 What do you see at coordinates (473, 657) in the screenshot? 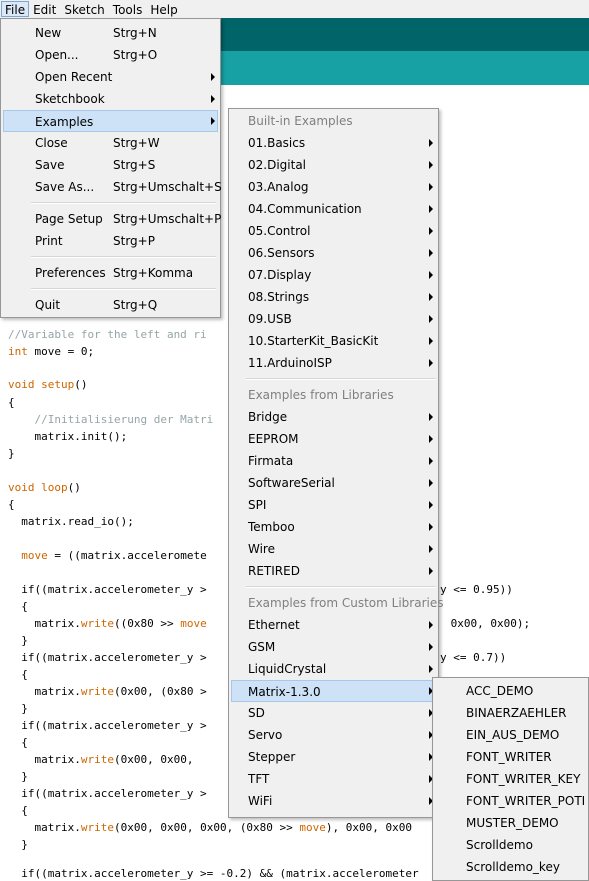
I see `code-line-fragment: y <= 0.7))` at bounding box center [473, 657].